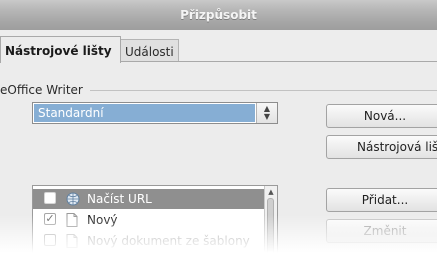  I want to click on group-divider, so click(263, 90).